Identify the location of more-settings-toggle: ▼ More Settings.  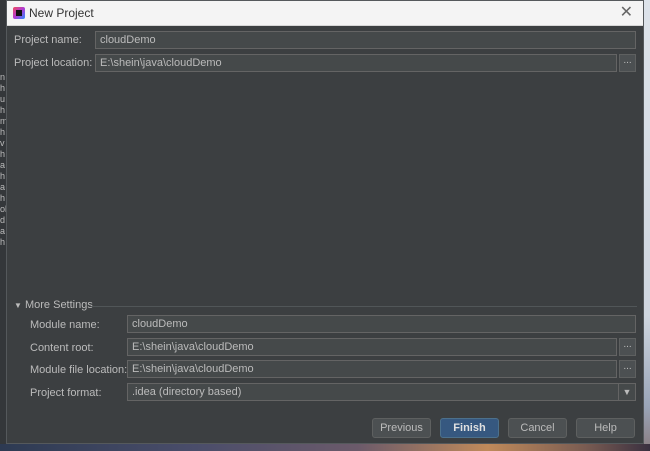
(53, 305).